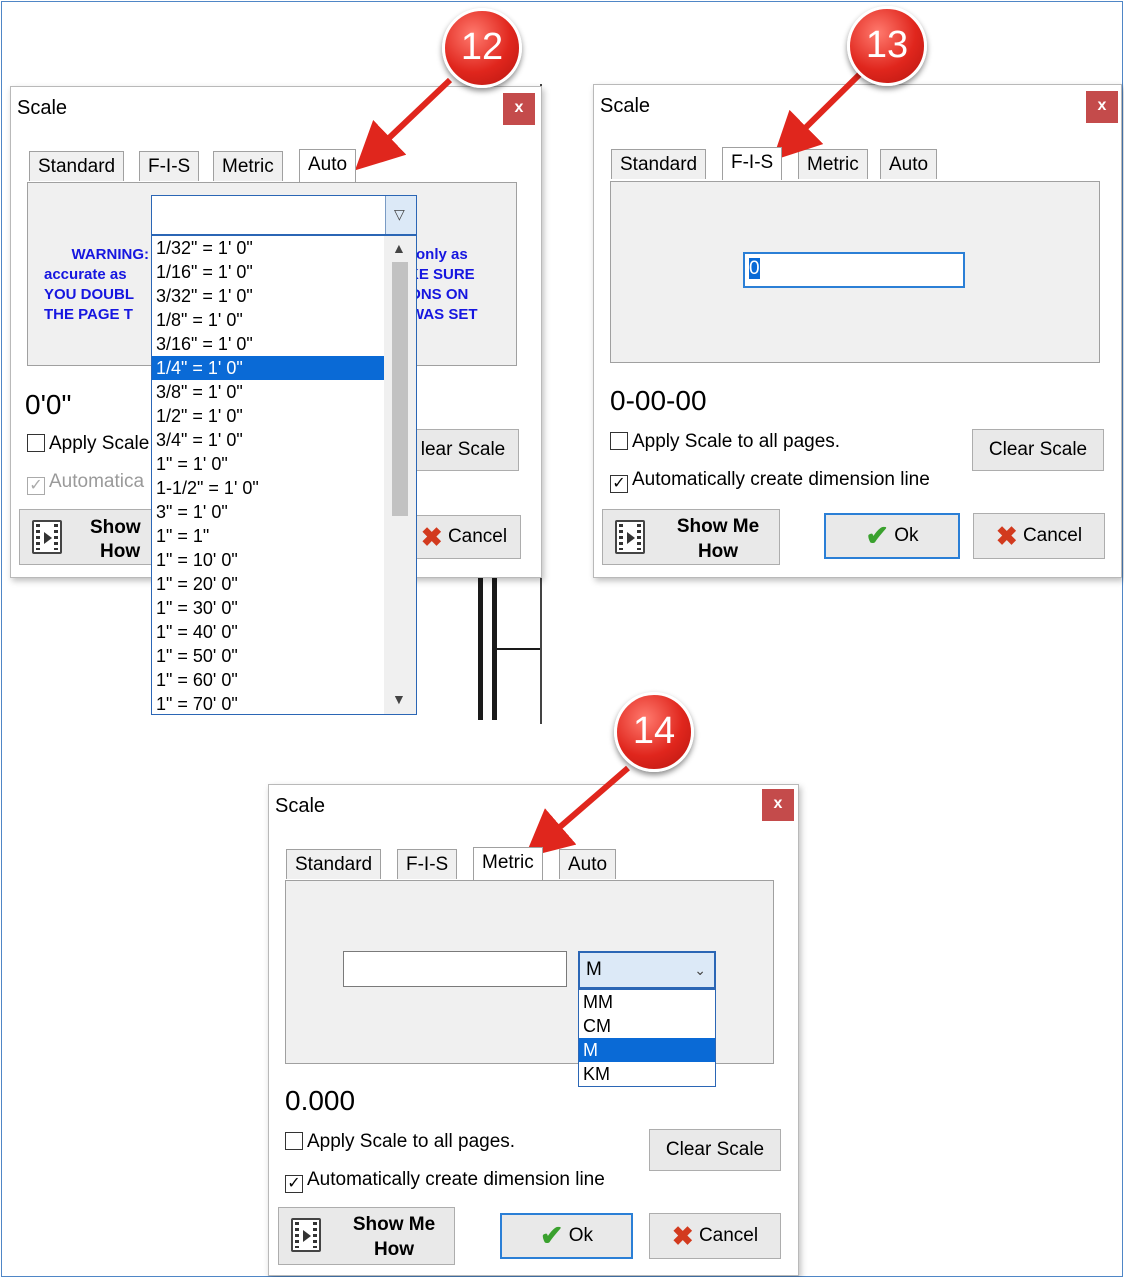 The height and width of the screenshot is (1277, 1124). What do you see at coordinates (110, 254) in the screenshot?
I see `warning-text-left: WARNING:` at bounding box center [110, 254].